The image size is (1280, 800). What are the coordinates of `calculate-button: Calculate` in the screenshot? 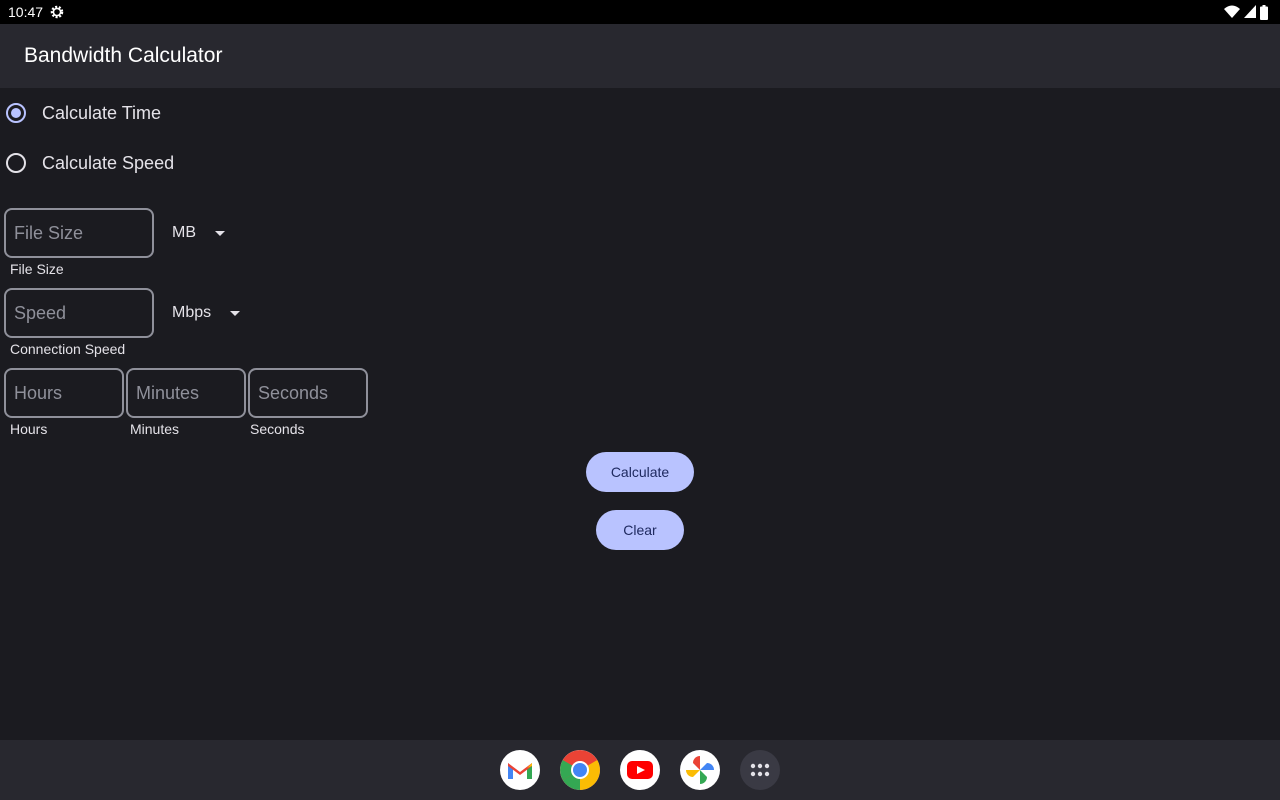 It's located at (640, 472).